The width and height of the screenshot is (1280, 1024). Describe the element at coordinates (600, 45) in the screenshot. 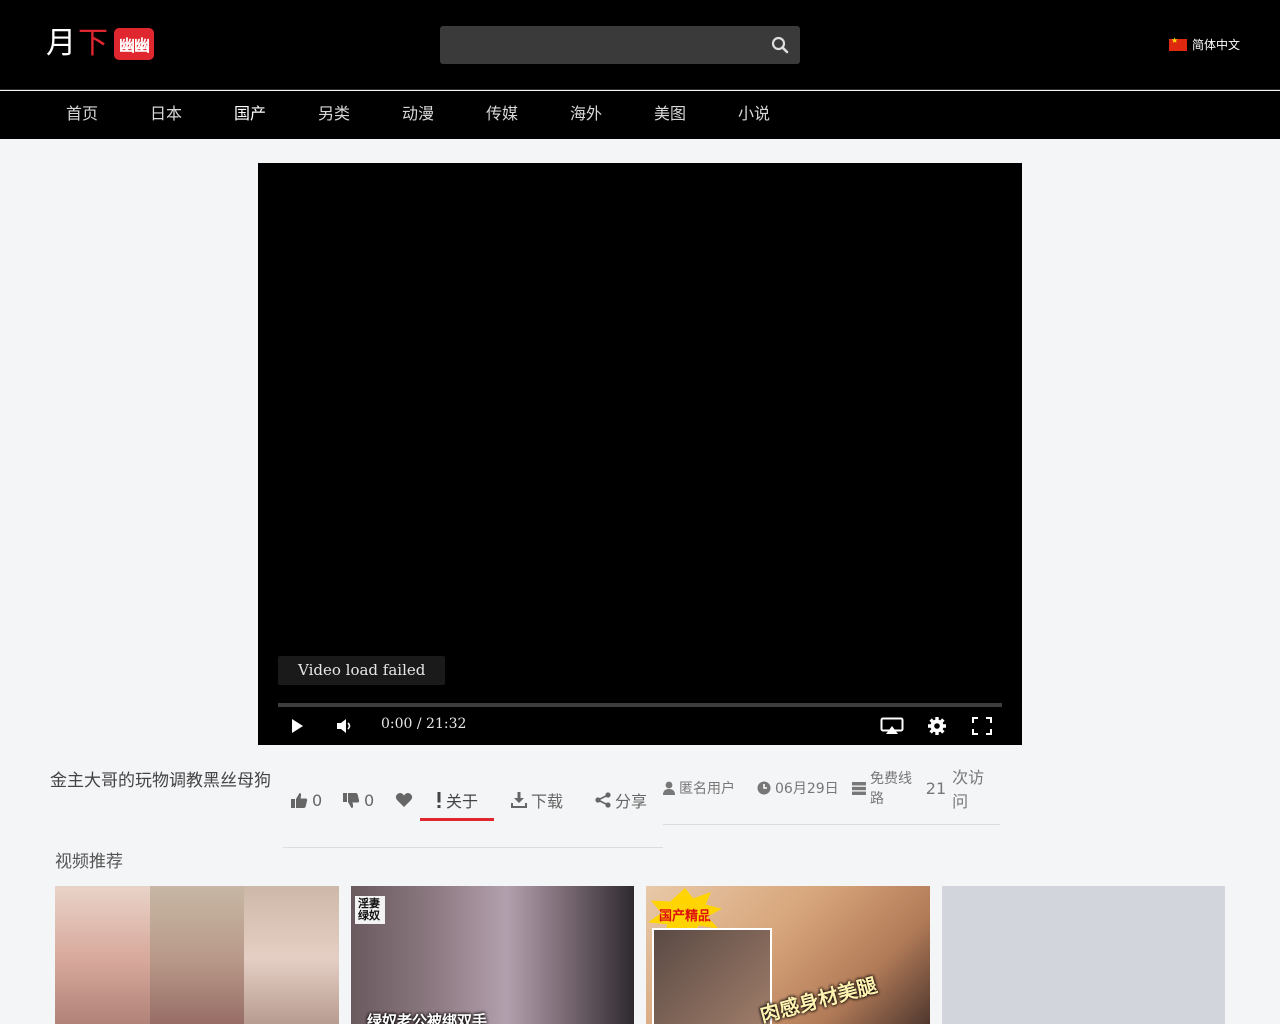

I see `search-input` at that location.